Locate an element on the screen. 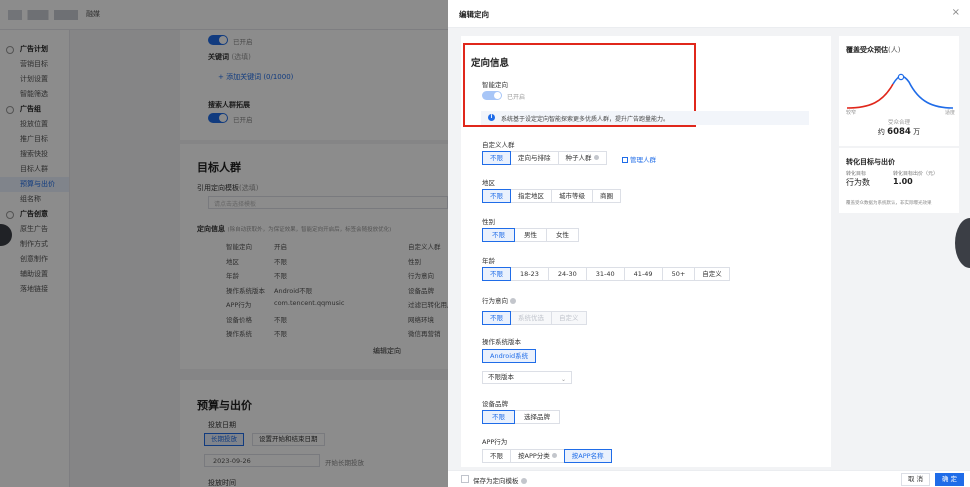 The image size is (970, 487). gender-option: 男性 is located at coordinates (530, 235).